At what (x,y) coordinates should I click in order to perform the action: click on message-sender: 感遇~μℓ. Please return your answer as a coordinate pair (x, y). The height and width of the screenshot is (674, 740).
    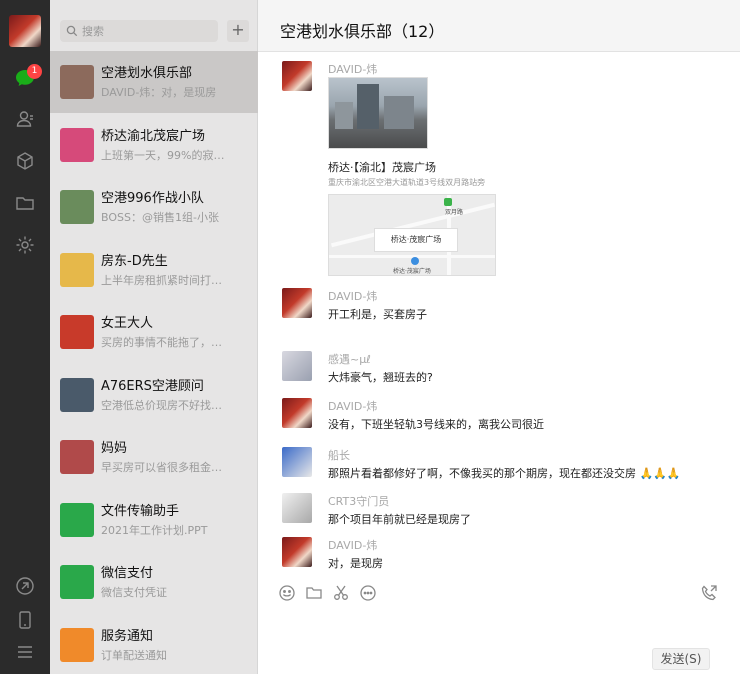
    Looking at the image, I should click on (349, 359).